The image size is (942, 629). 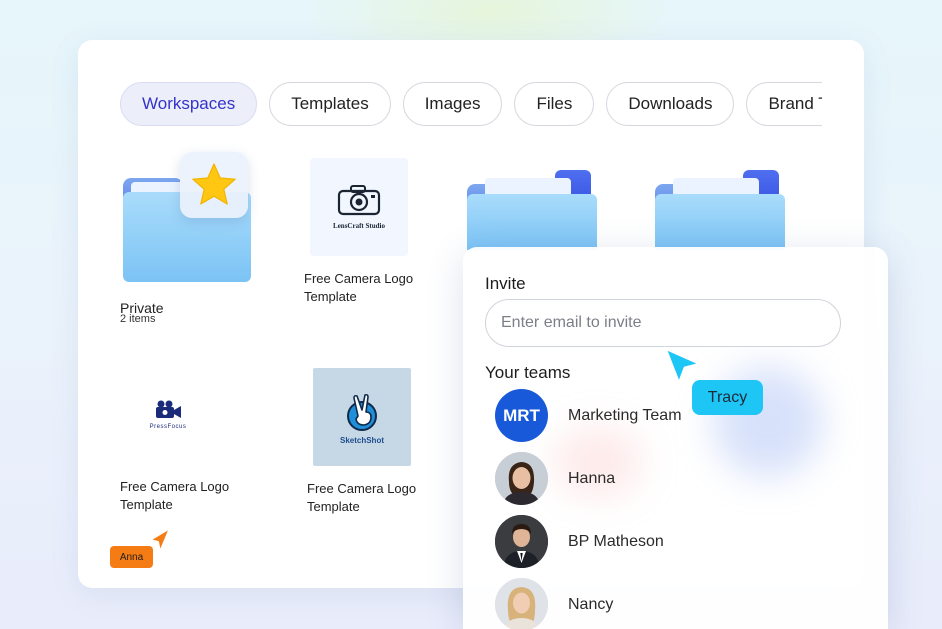 What do you see at coordinates (663, 323) in the screenshot?
I see `invite-email-input` at bounding box center [663, 323].